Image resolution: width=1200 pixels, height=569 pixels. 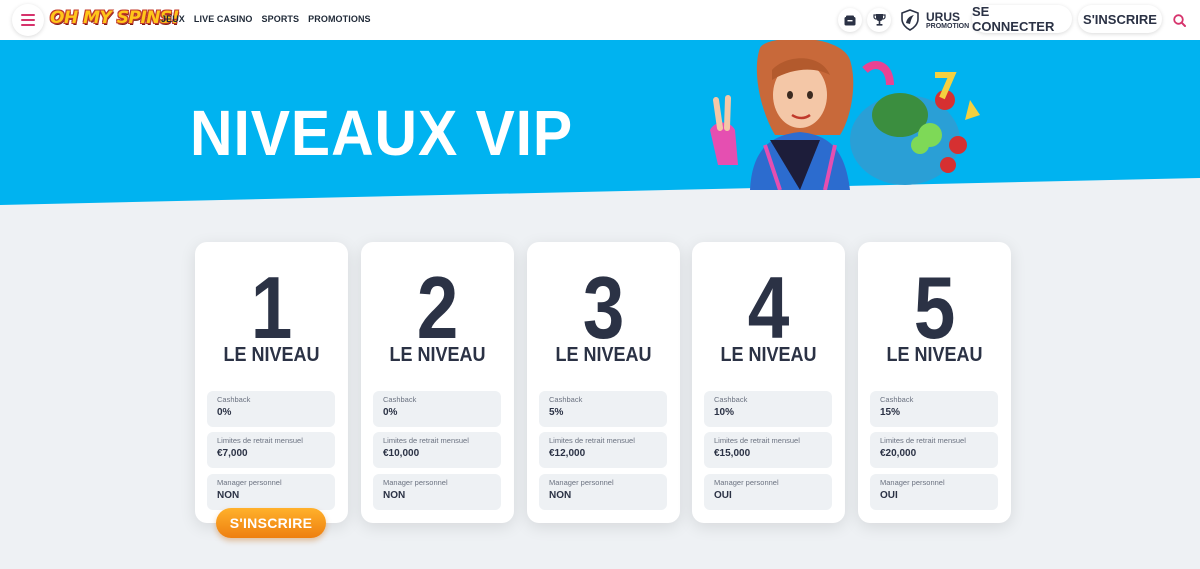 What do you see at coordinates (1120, 19) in the screenshot?
I see `signup-button: S'INSCRIRE` at bounding box center [1120, 19].